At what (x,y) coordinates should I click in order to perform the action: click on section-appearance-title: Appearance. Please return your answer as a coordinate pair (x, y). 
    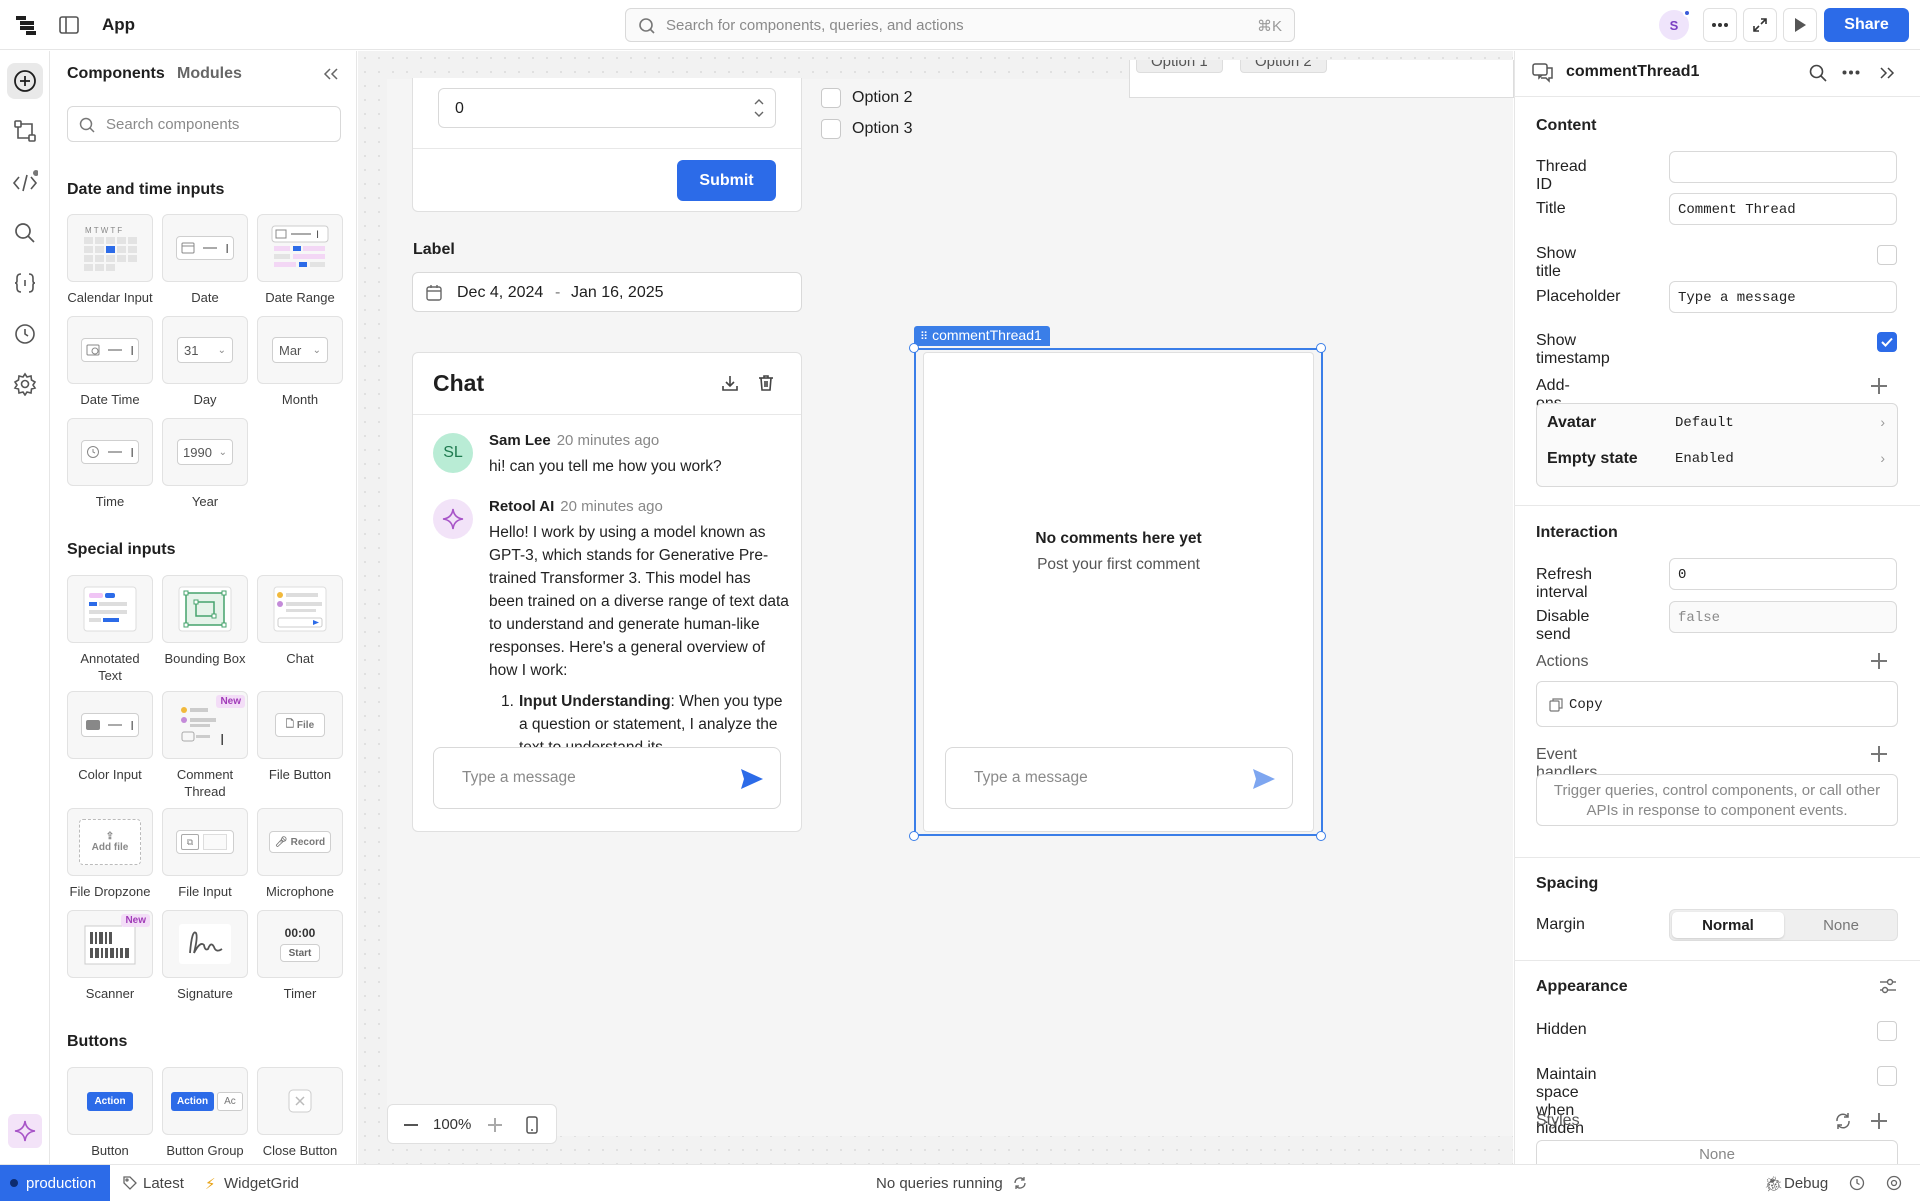
    Looking at the image, I should click on (1582, 987).